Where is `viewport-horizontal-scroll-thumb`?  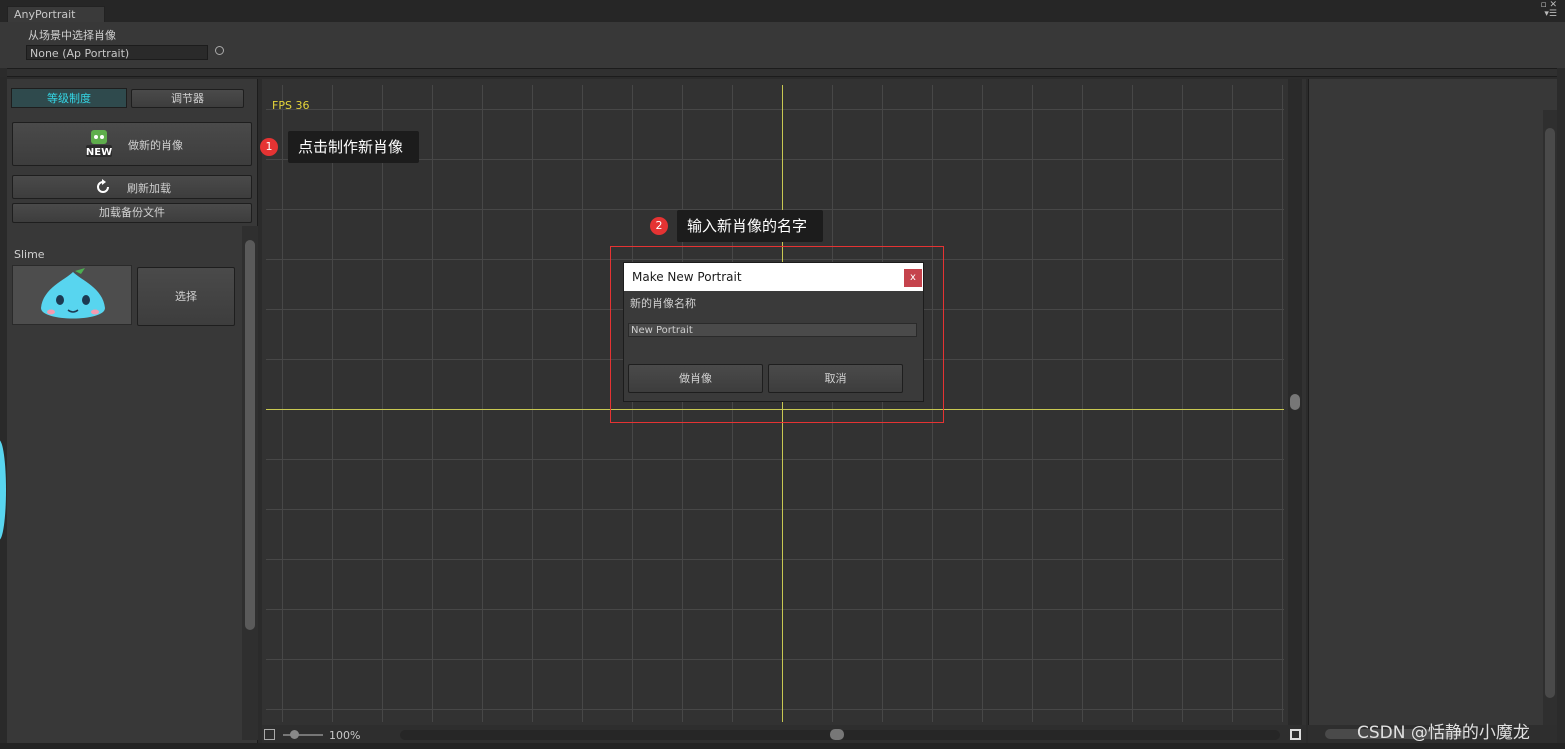
viewport-horizontal-scroll-thumb is located at coordinates (837, 734).